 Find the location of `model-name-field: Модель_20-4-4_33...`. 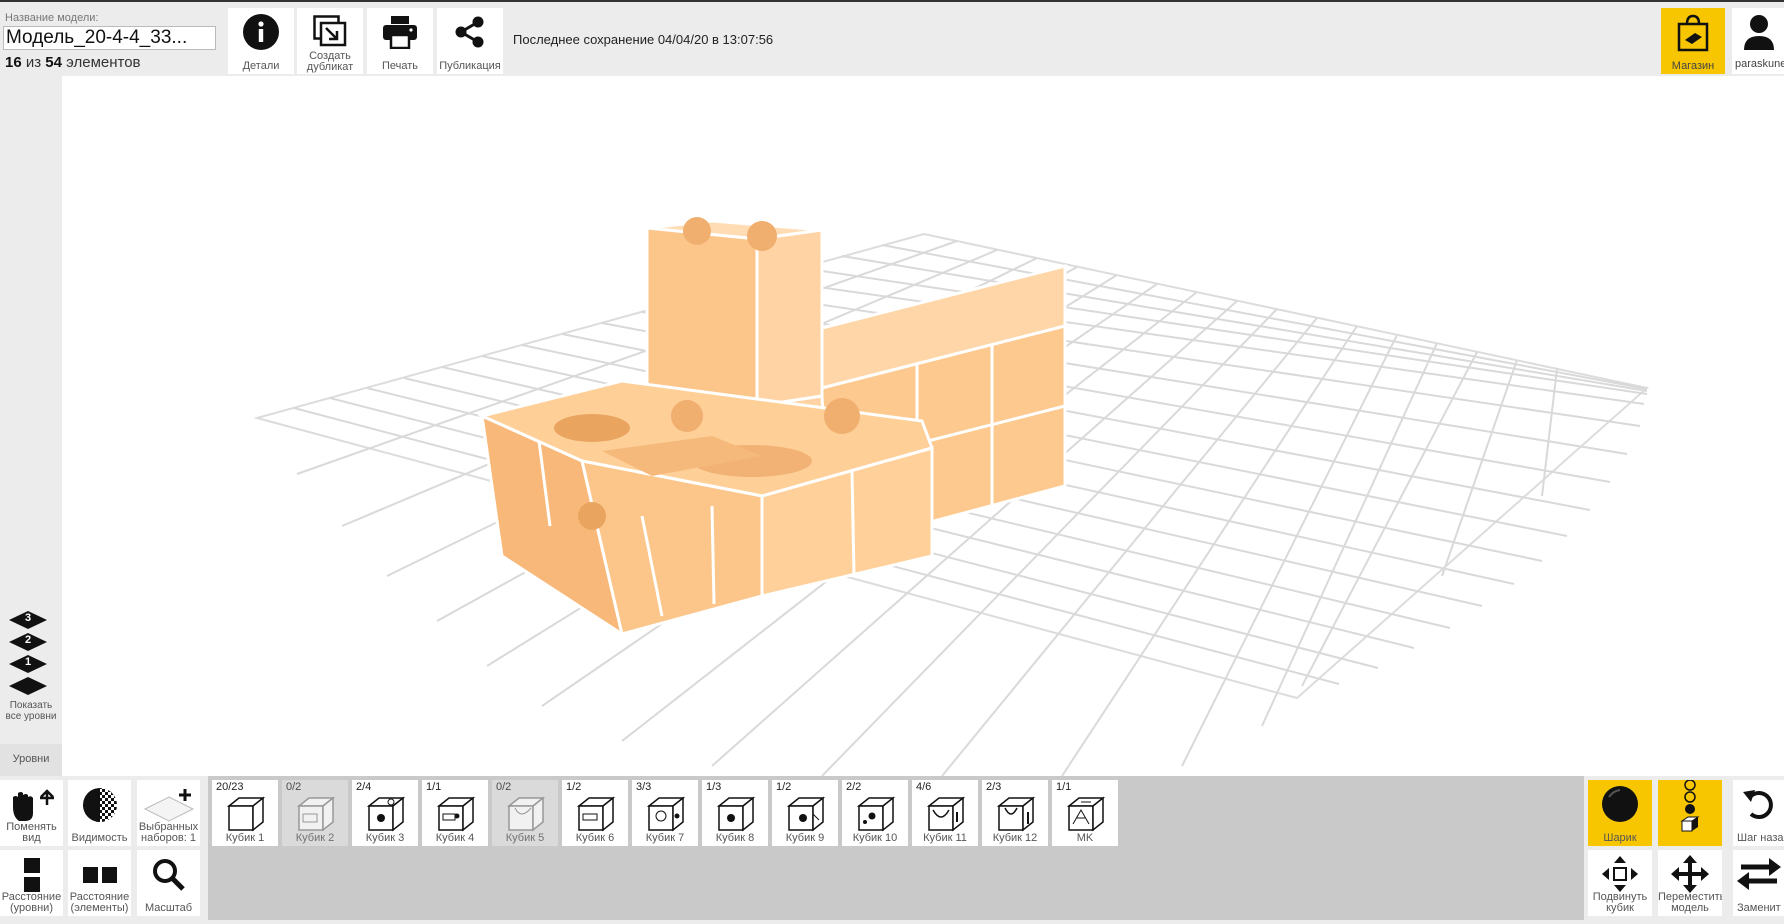

model-name-field: Модель_20-4-4_33... is located at coordinates (109, 38).